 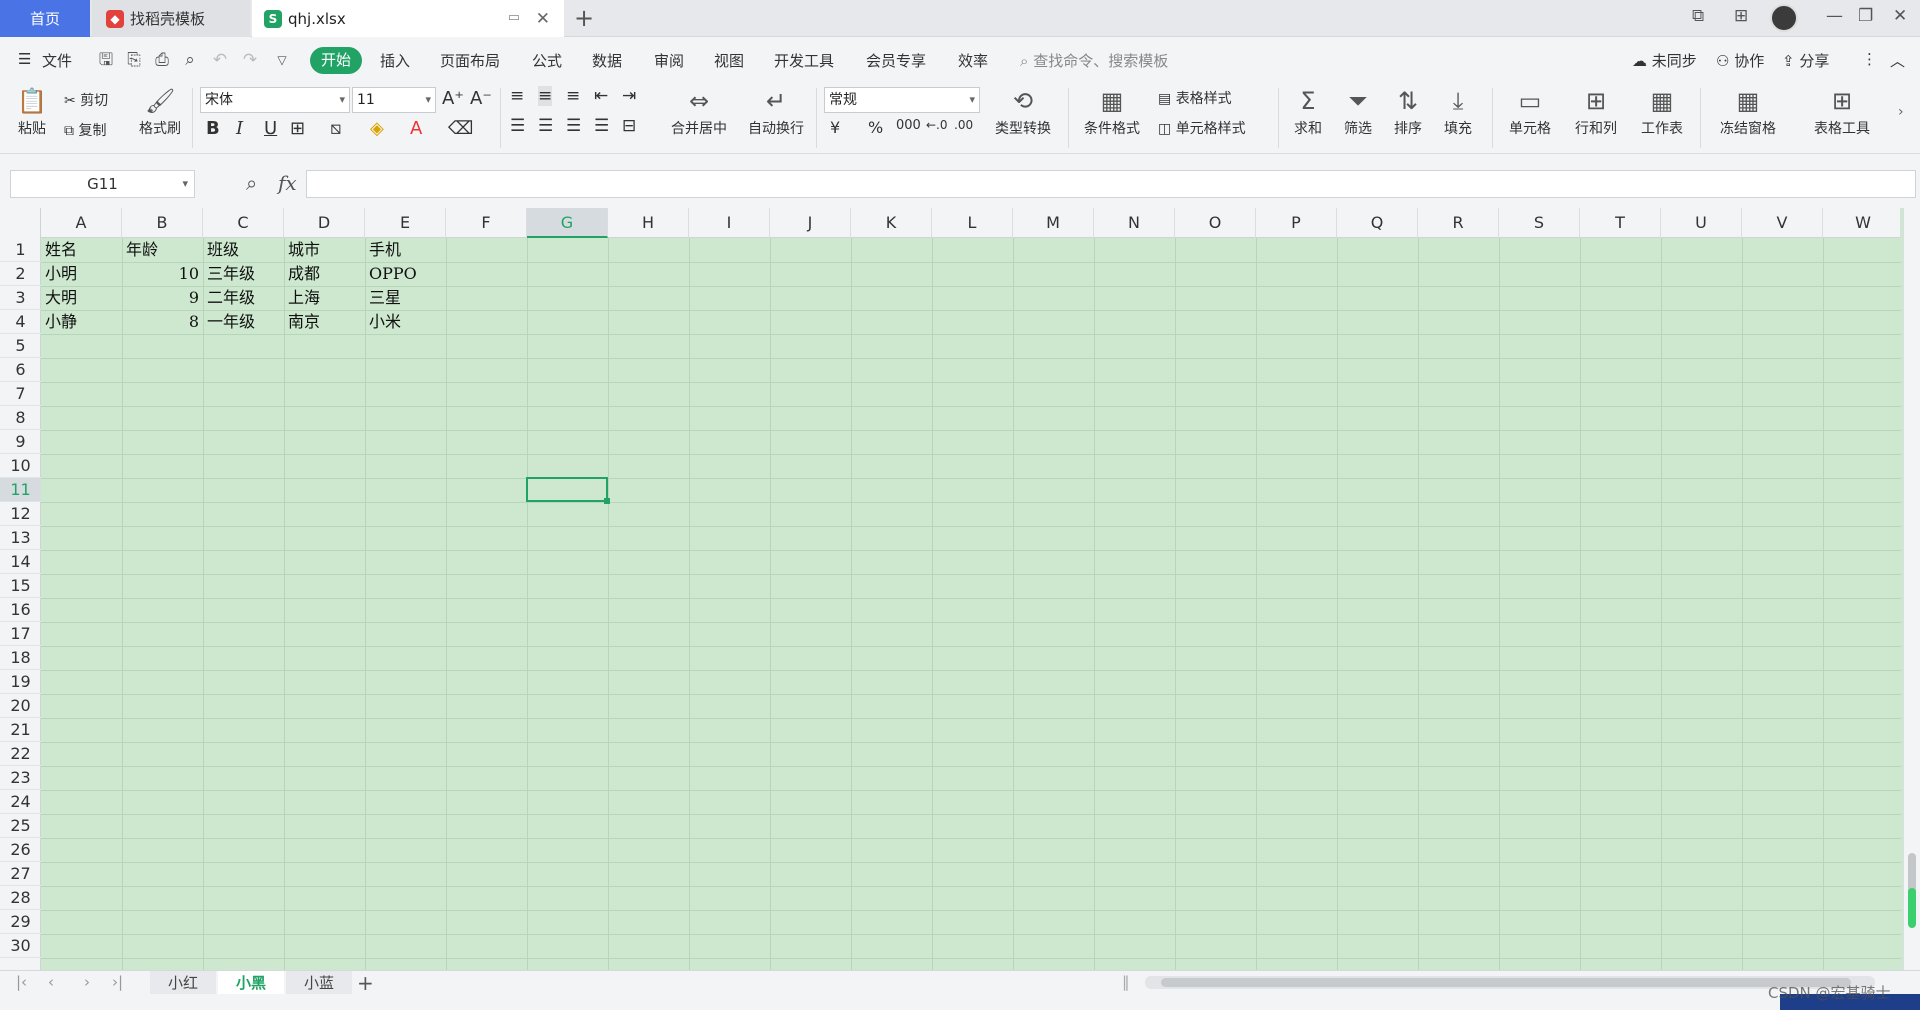 I want to click on row-header-13: 13, so click(x=20, y=538).